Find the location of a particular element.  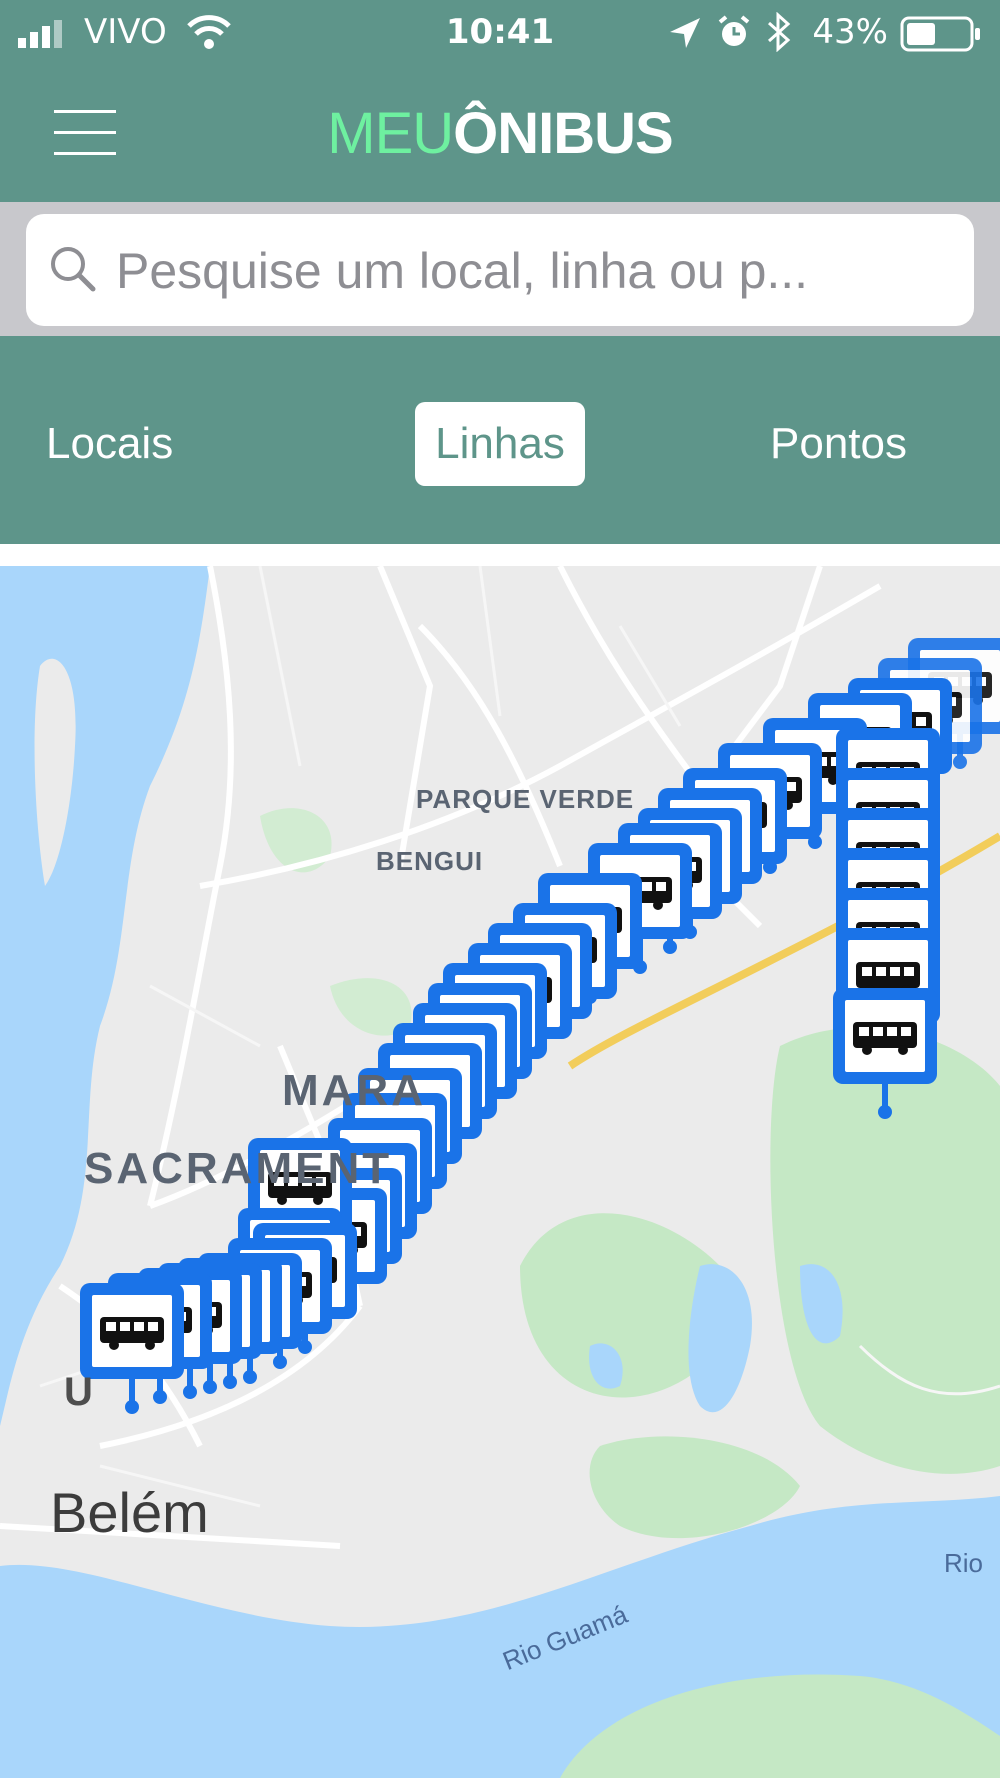

battery-percentage: 43% is located at coordinates (850, 32).